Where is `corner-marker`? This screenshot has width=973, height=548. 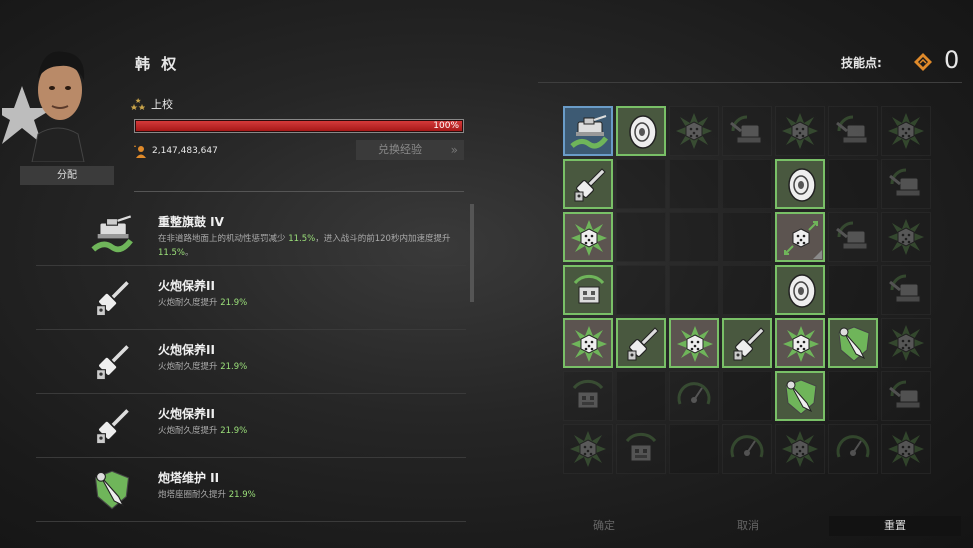
corner-marker is located at coordinates (817, 254).